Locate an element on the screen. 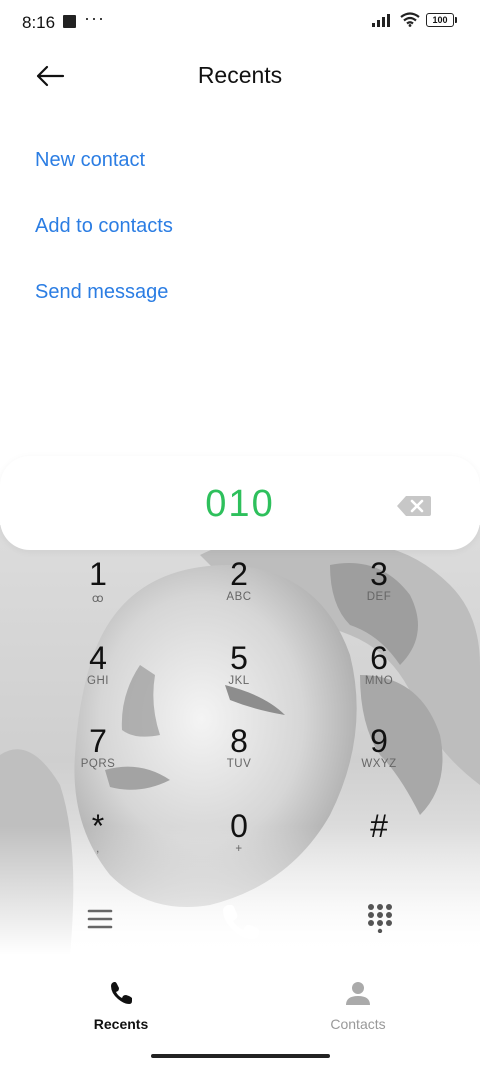 This screenshot has width=480, height=1067. notification-square-icon is located at coordinates (69, 21).